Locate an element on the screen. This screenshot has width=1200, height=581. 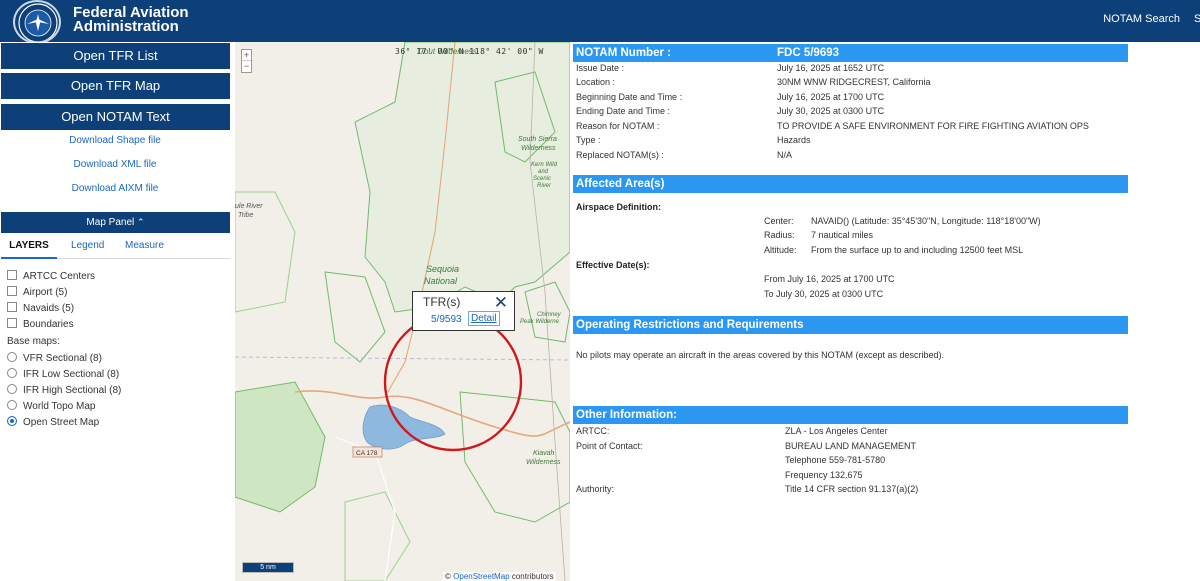
point-of-contact-label: Point of Contact: is located at coordinates (609, 446).